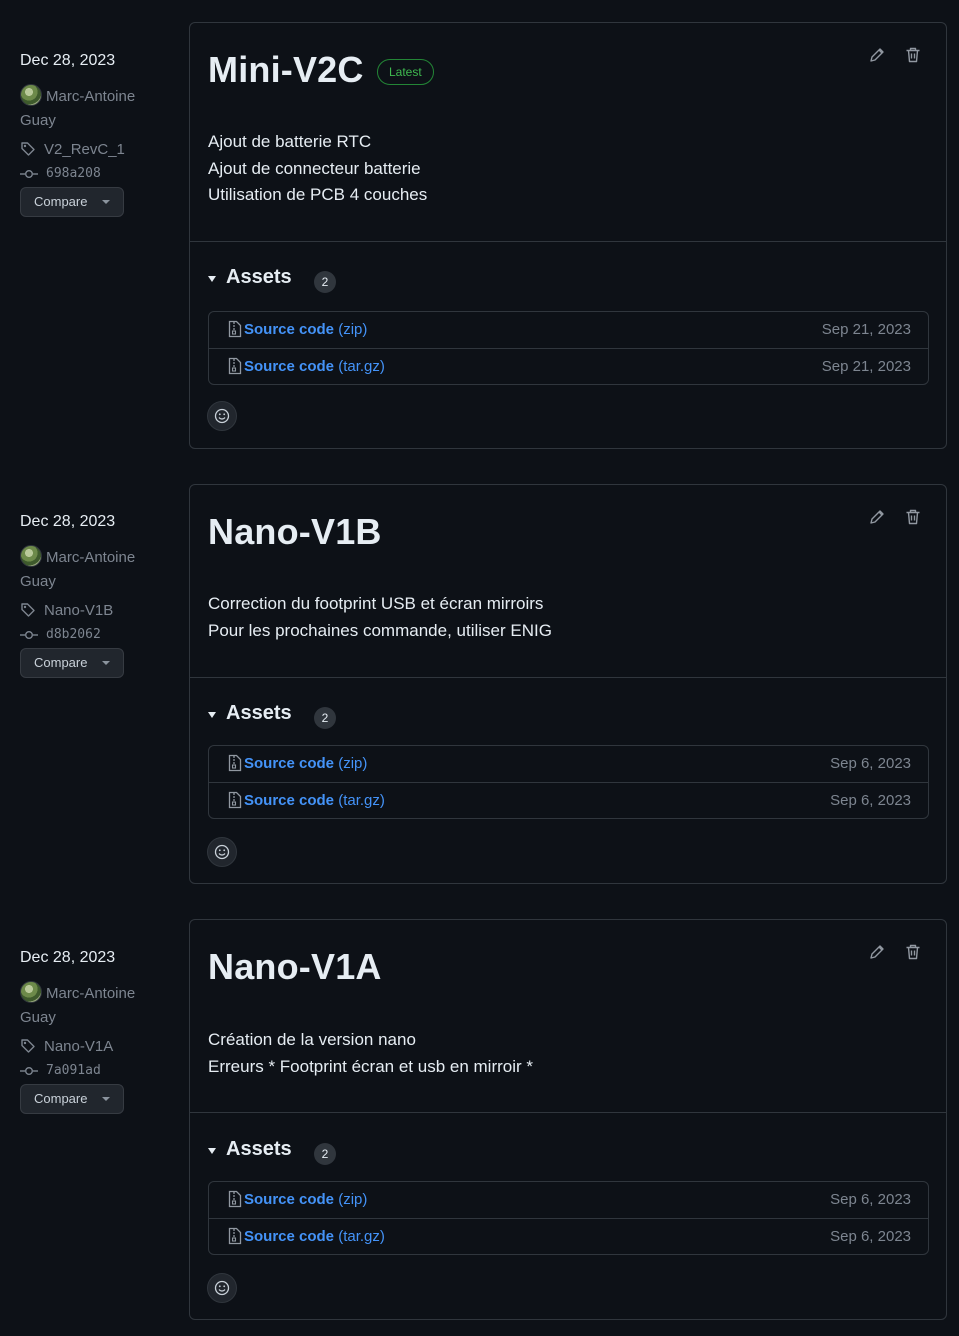  I want to click on tag-name: Nano-V1B, so click(78, 610).